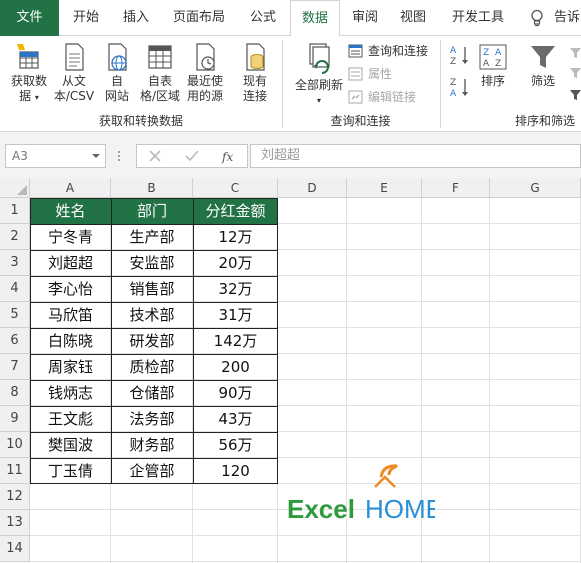  What do you see at coordinates (235, 289) in the screenshot?
I see `table-cell: 32万` at bounding box center [235, 289].